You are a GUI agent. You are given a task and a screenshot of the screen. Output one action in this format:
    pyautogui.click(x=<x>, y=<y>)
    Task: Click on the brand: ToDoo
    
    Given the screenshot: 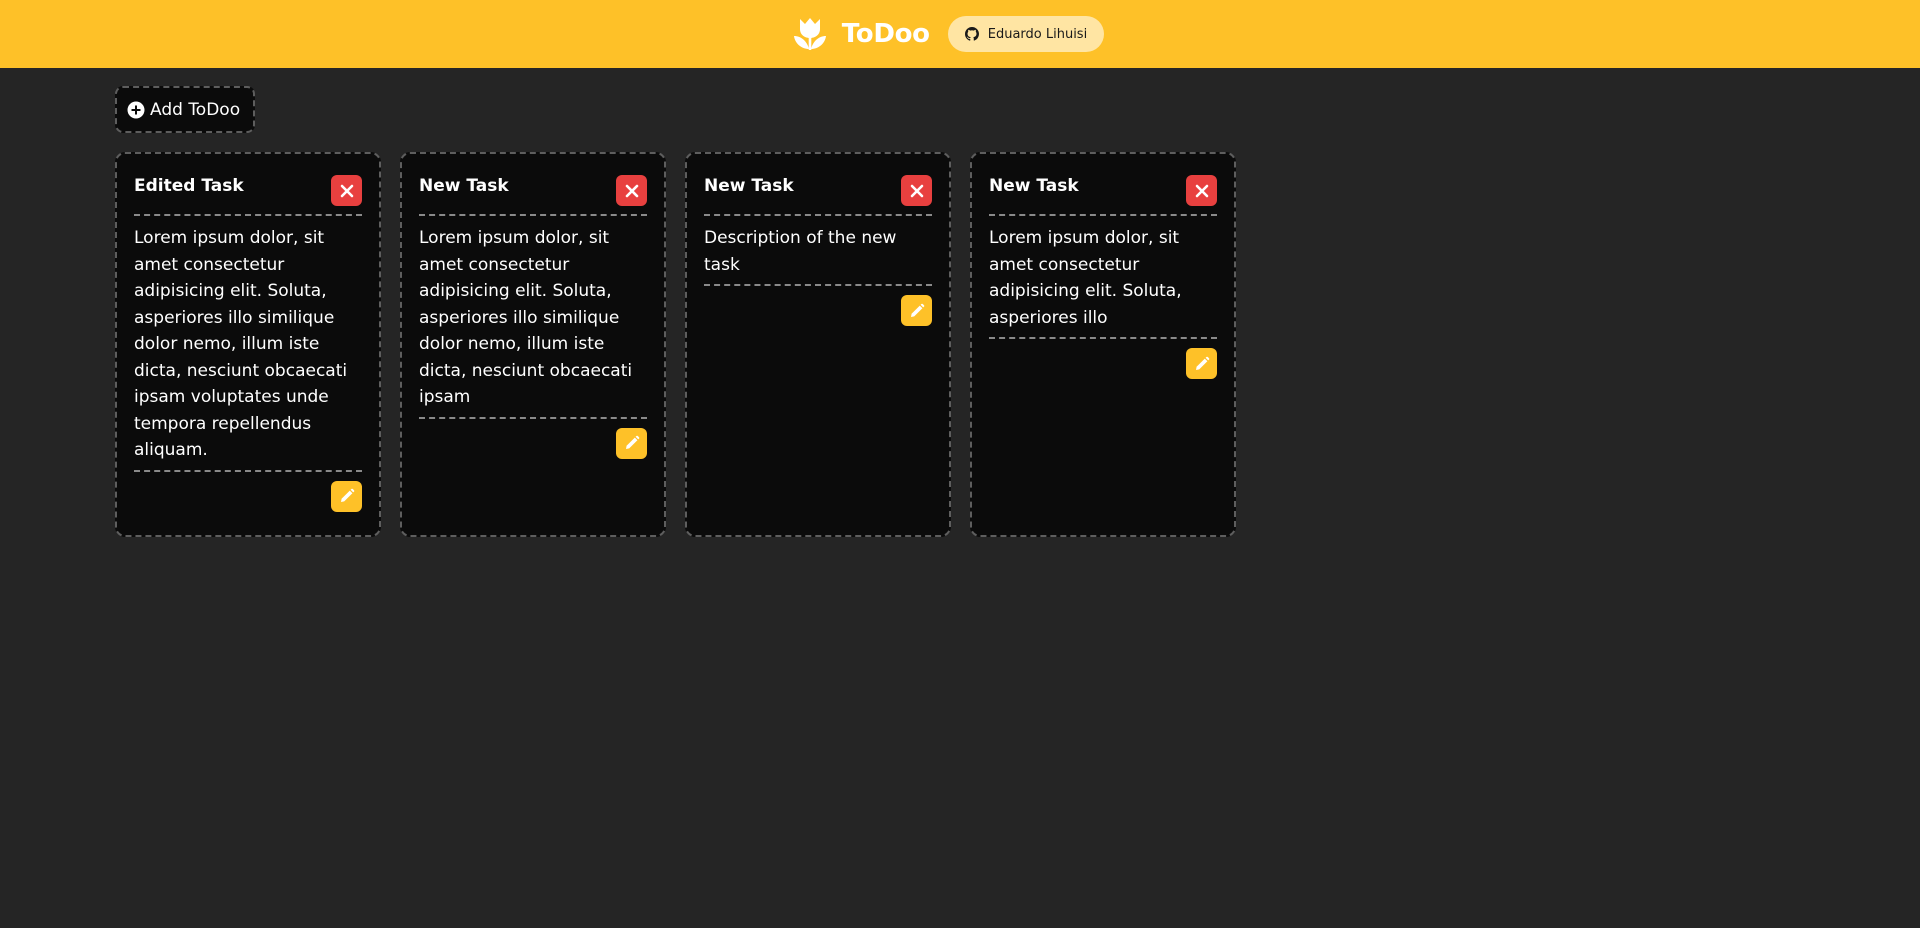 What is the action you would take?
    pyautogui.click(x=861, y=34)
    